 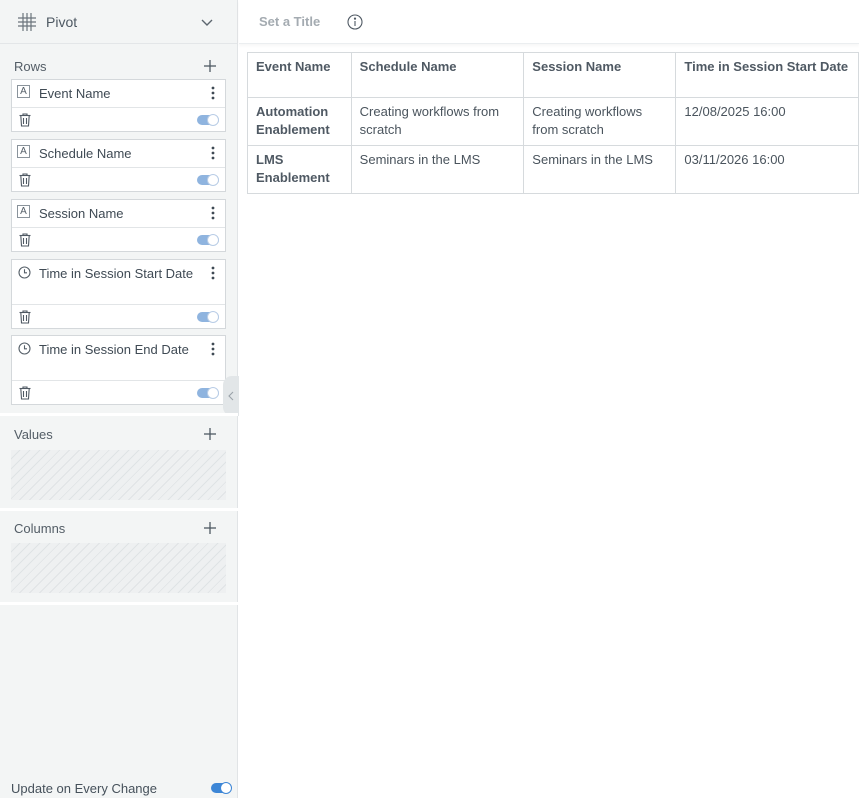 What do you see at coordinates (355, 21) in the screenshot?
I see `info-icon` at bounding box center [355, 21].